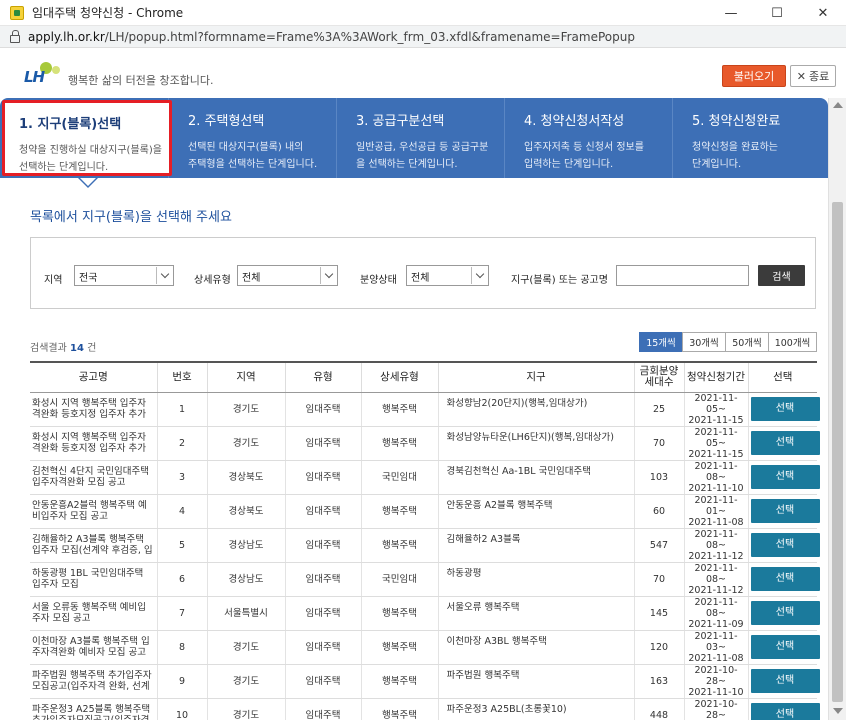 This screenshot has width=846, height=720. I want to click on result-count-label: 검색결과, so click(48, 348).